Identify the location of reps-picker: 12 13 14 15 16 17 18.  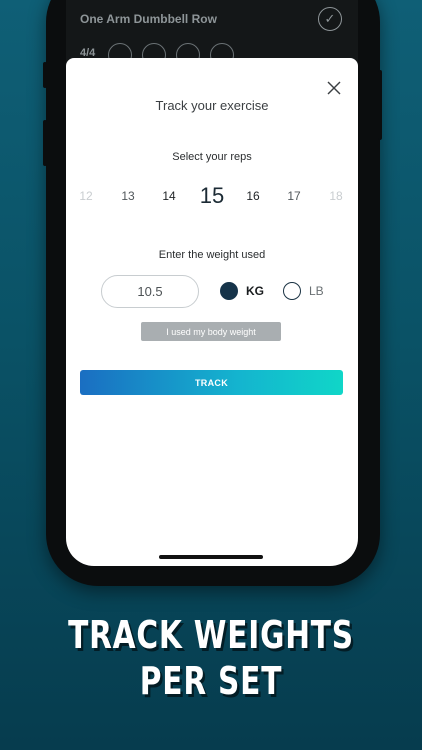
(212, 196).